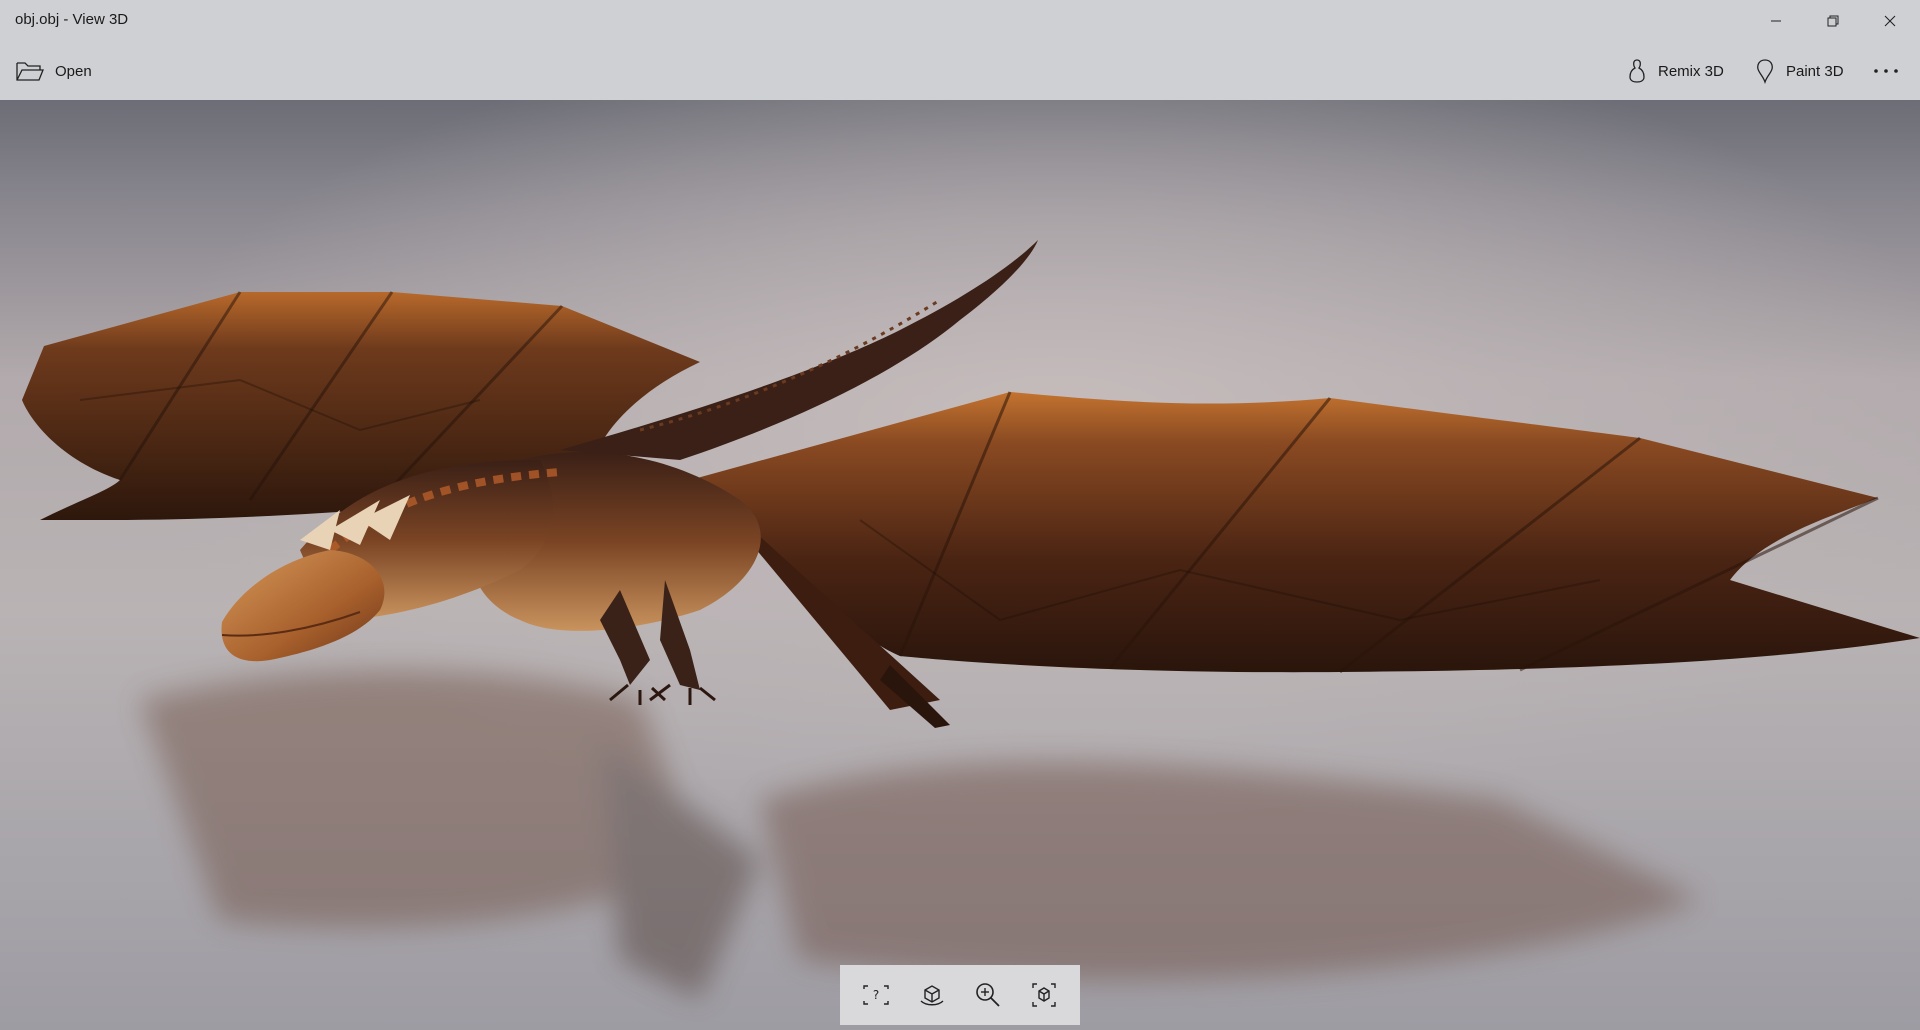 The image size is (1920, 1030). What do you see at coordinates (53, 71) in the screenshot?
I see `open-button: Open` at bounding box center [53, 71].